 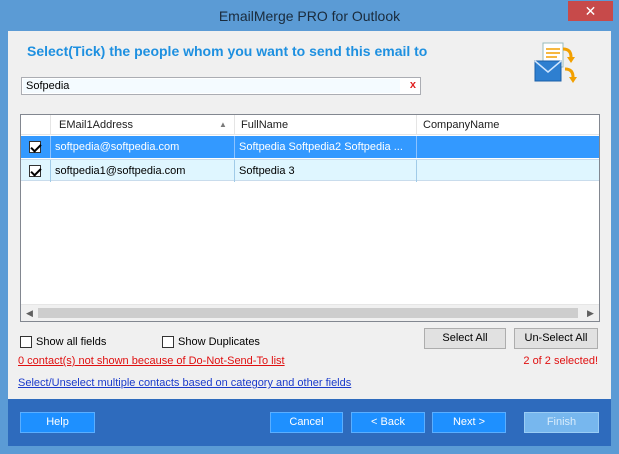 I want to click on show-duplicates-checkbox, so click(x=168, y=342).